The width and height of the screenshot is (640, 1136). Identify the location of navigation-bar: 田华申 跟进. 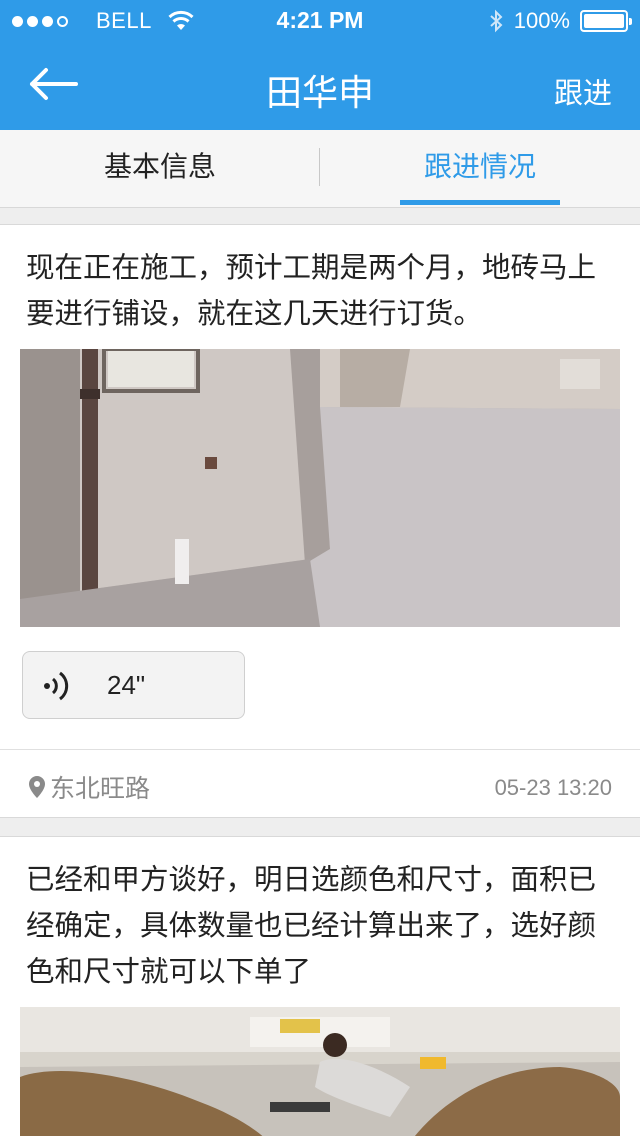
(320, 85).